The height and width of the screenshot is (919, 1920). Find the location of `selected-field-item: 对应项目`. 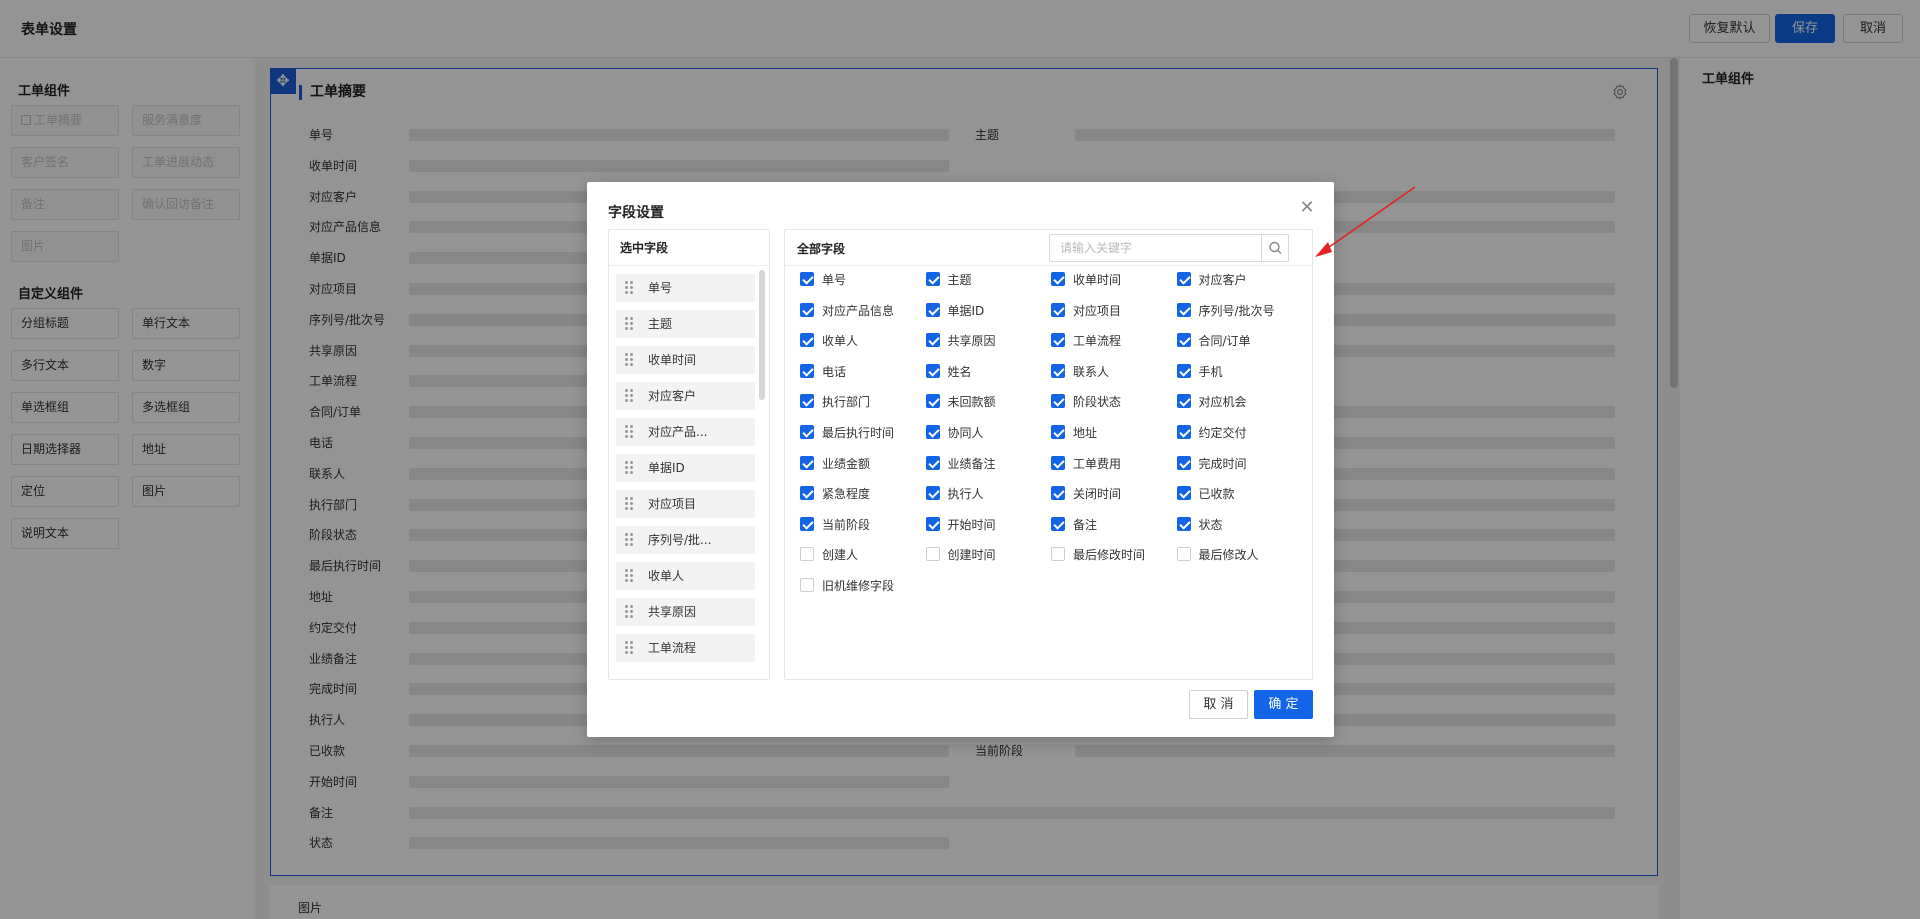

selected-field-item: 对应项目 is located at coordinates (685, 504).